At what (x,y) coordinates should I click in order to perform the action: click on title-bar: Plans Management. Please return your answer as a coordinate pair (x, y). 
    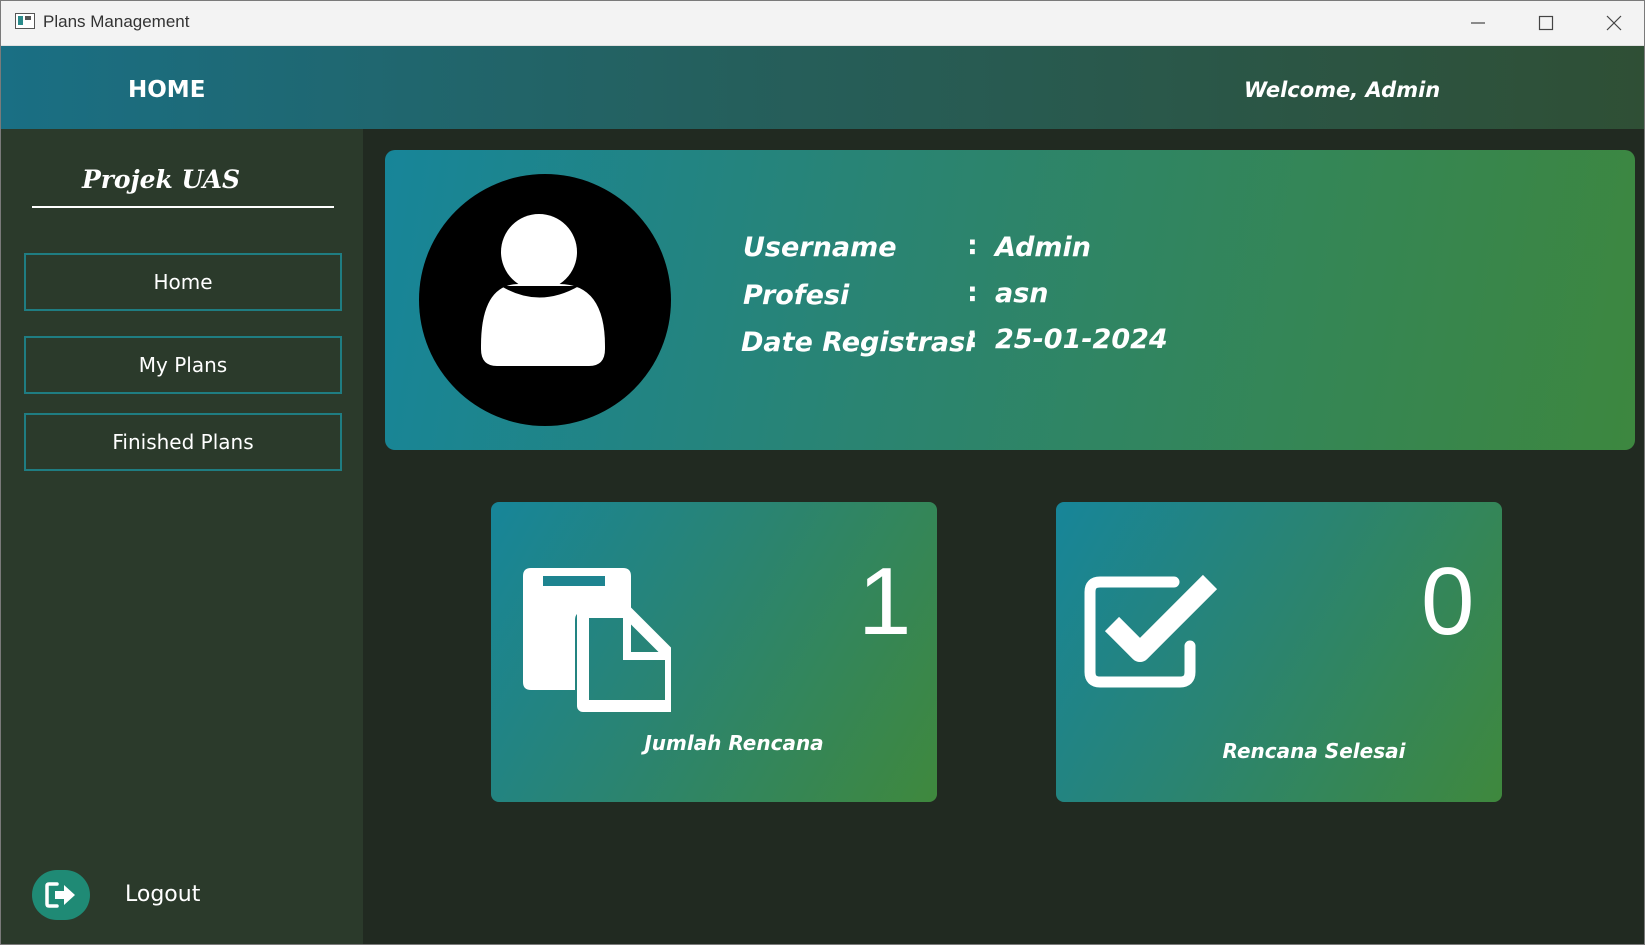
    Looking at the image, I should click on (822, 23).